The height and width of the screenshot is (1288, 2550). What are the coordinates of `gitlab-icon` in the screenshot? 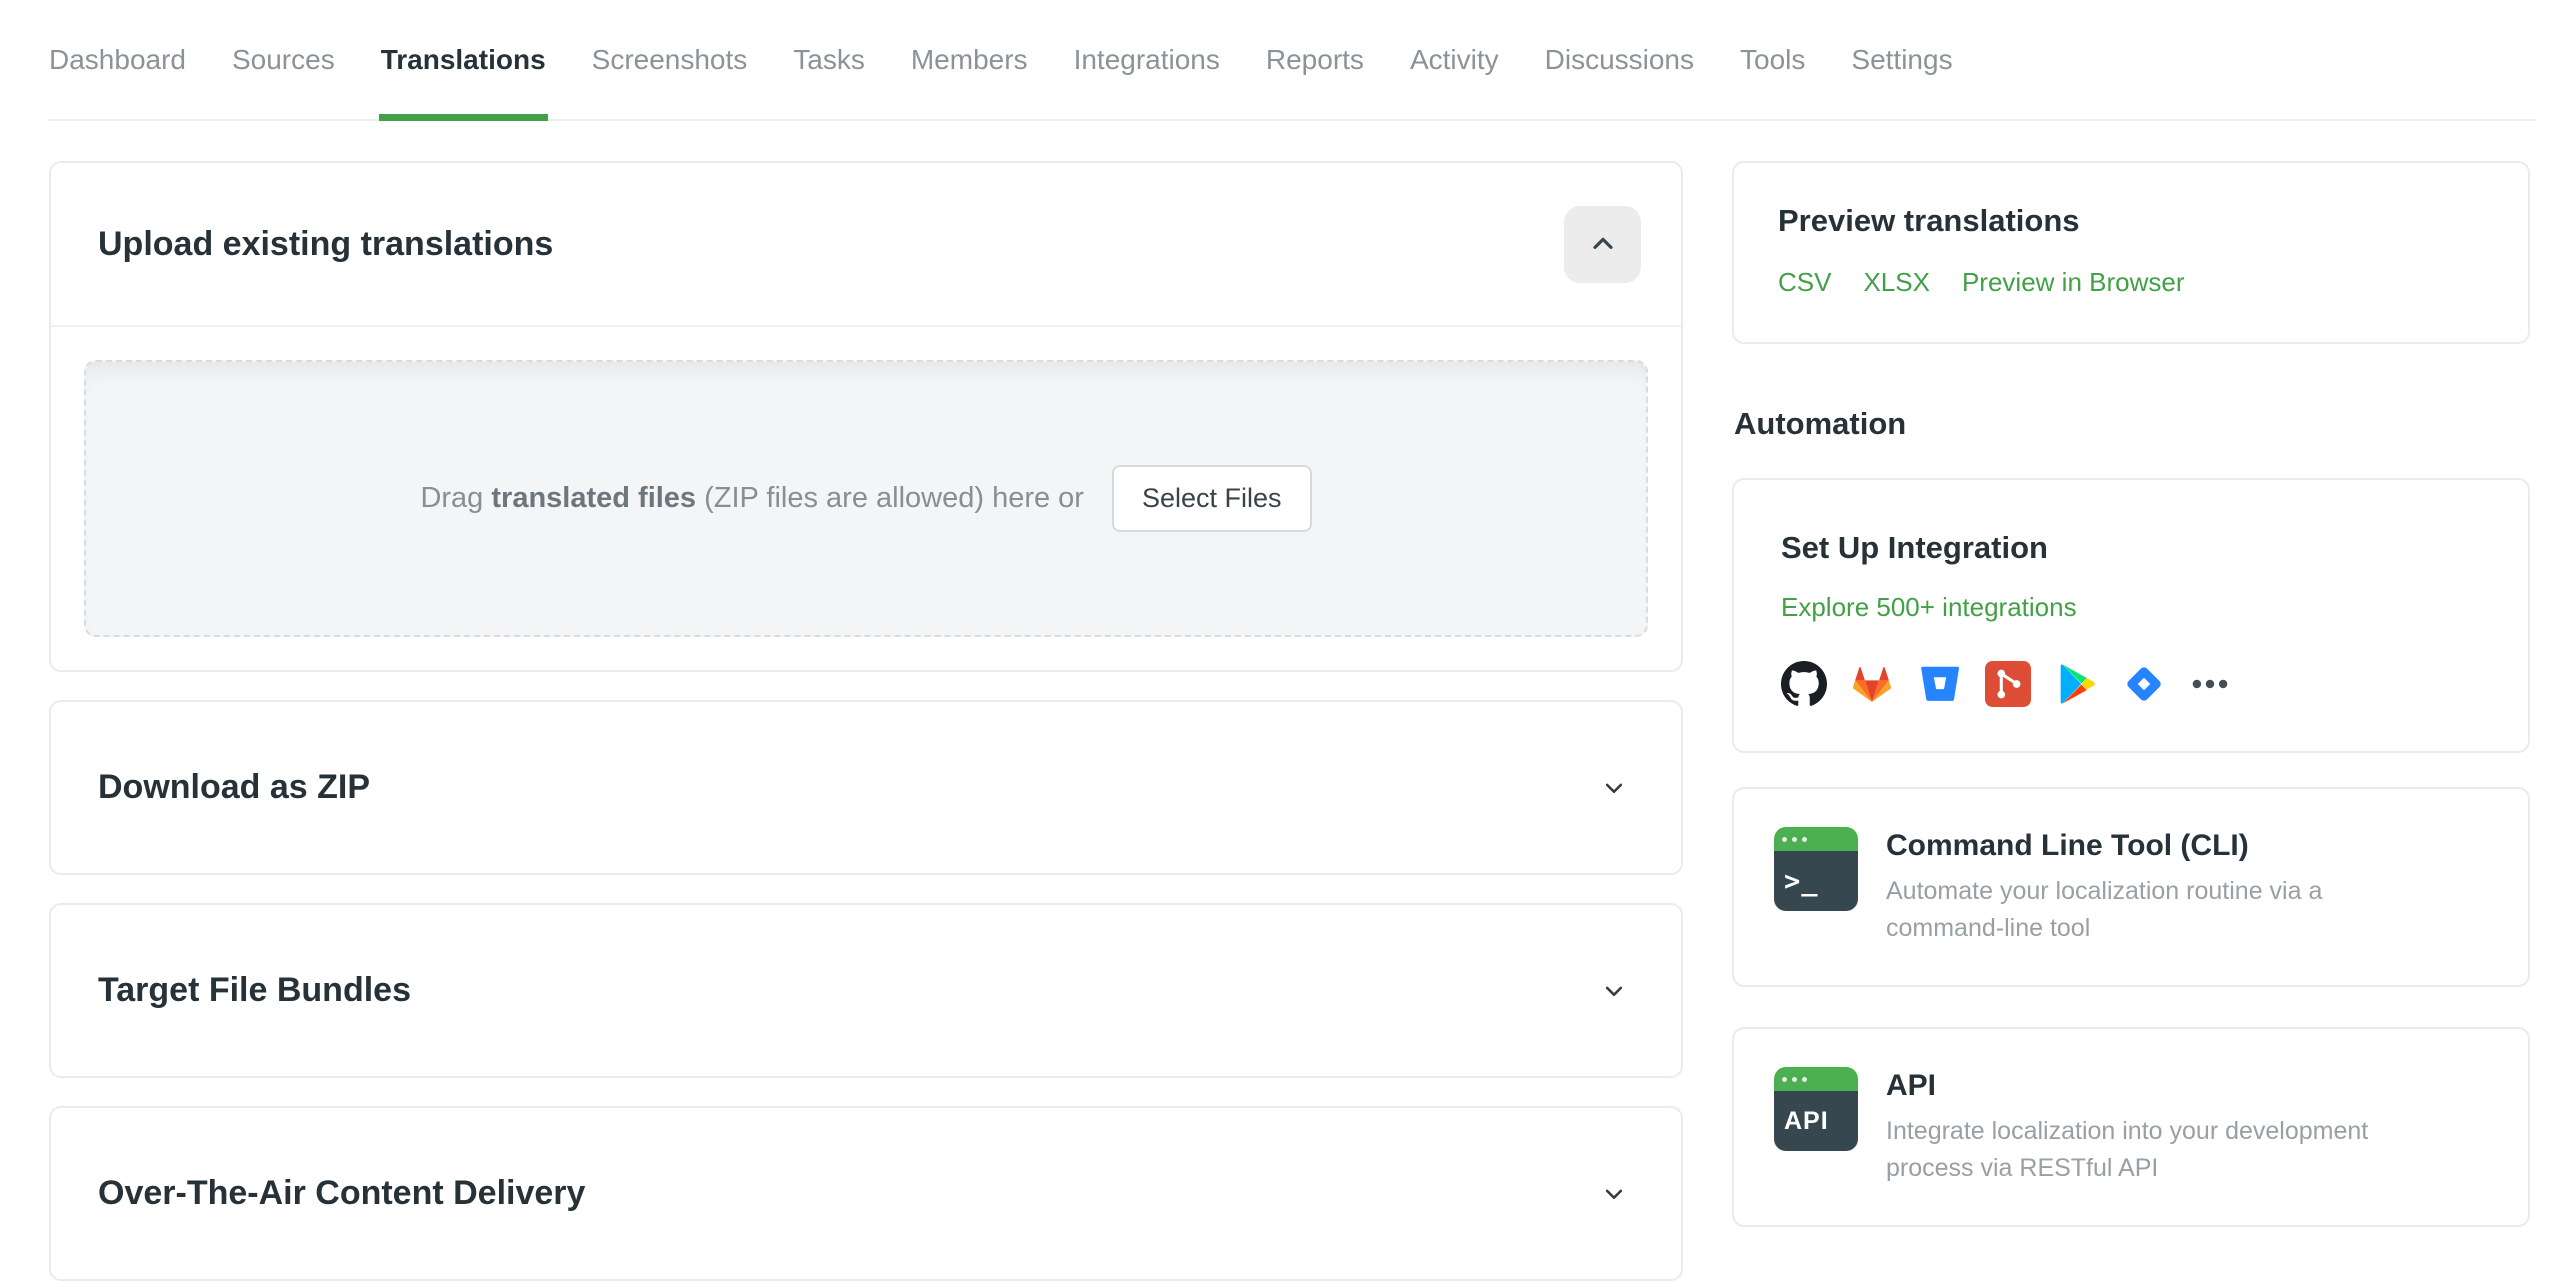 It's located at (1872, 684).